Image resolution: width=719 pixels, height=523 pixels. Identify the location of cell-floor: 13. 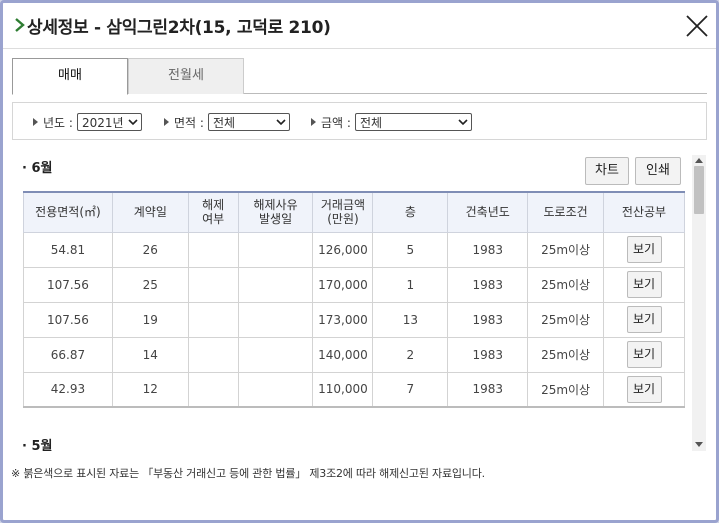
(410, 319).